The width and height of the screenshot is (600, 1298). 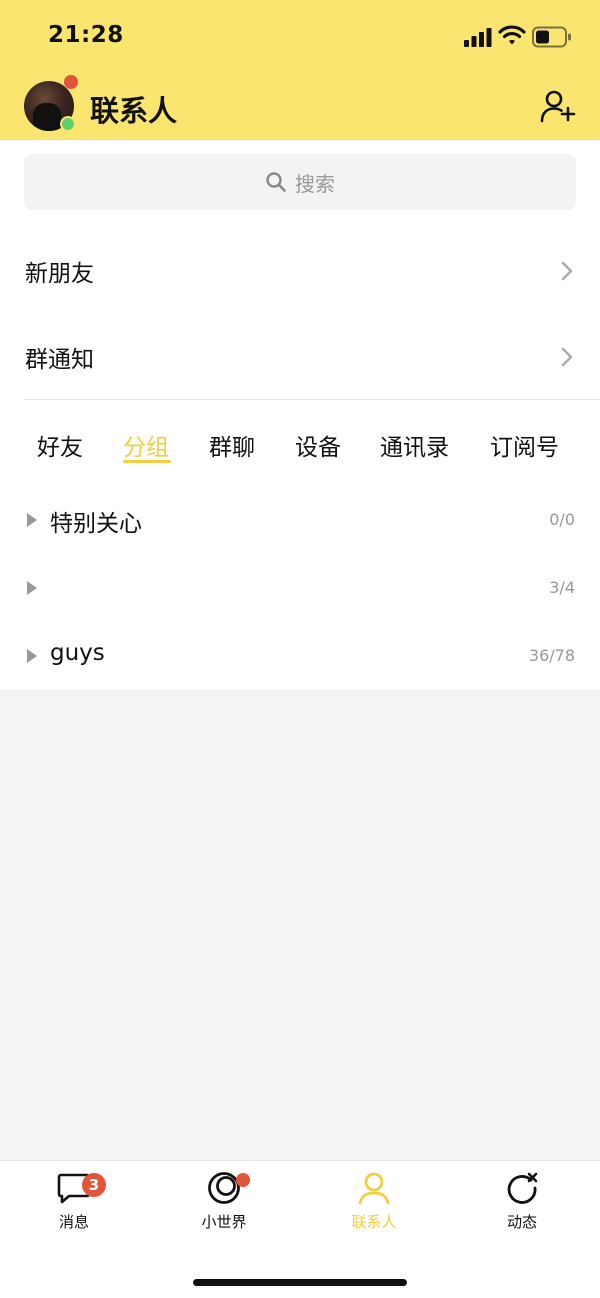 I want to click on active-tab-indicator, so click(x=147, y=461).